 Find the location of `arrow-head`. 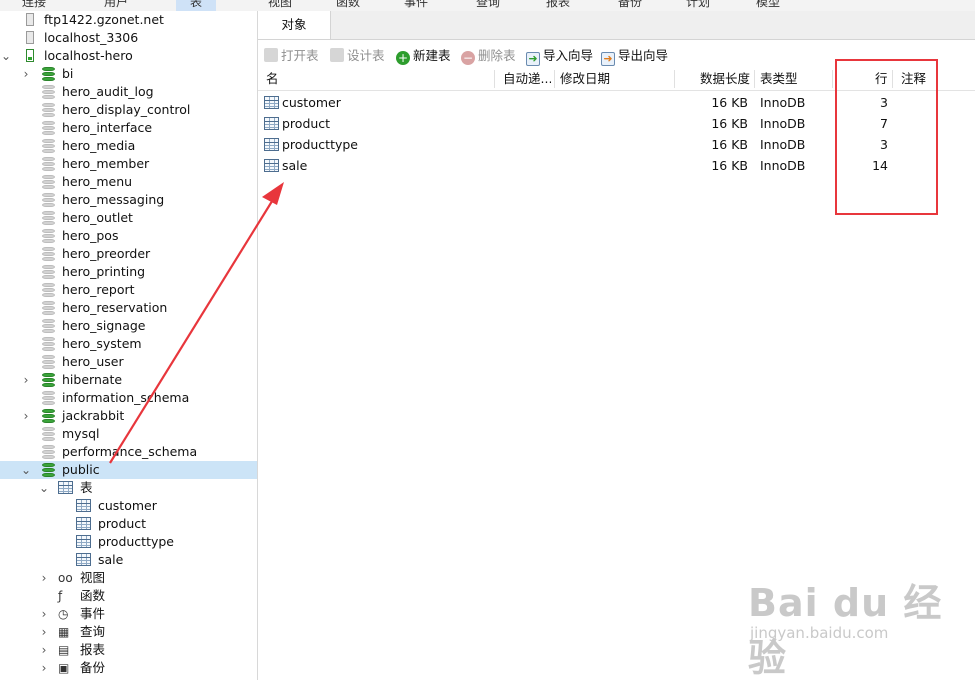

arrow-head is located at coordinates (273, 193).